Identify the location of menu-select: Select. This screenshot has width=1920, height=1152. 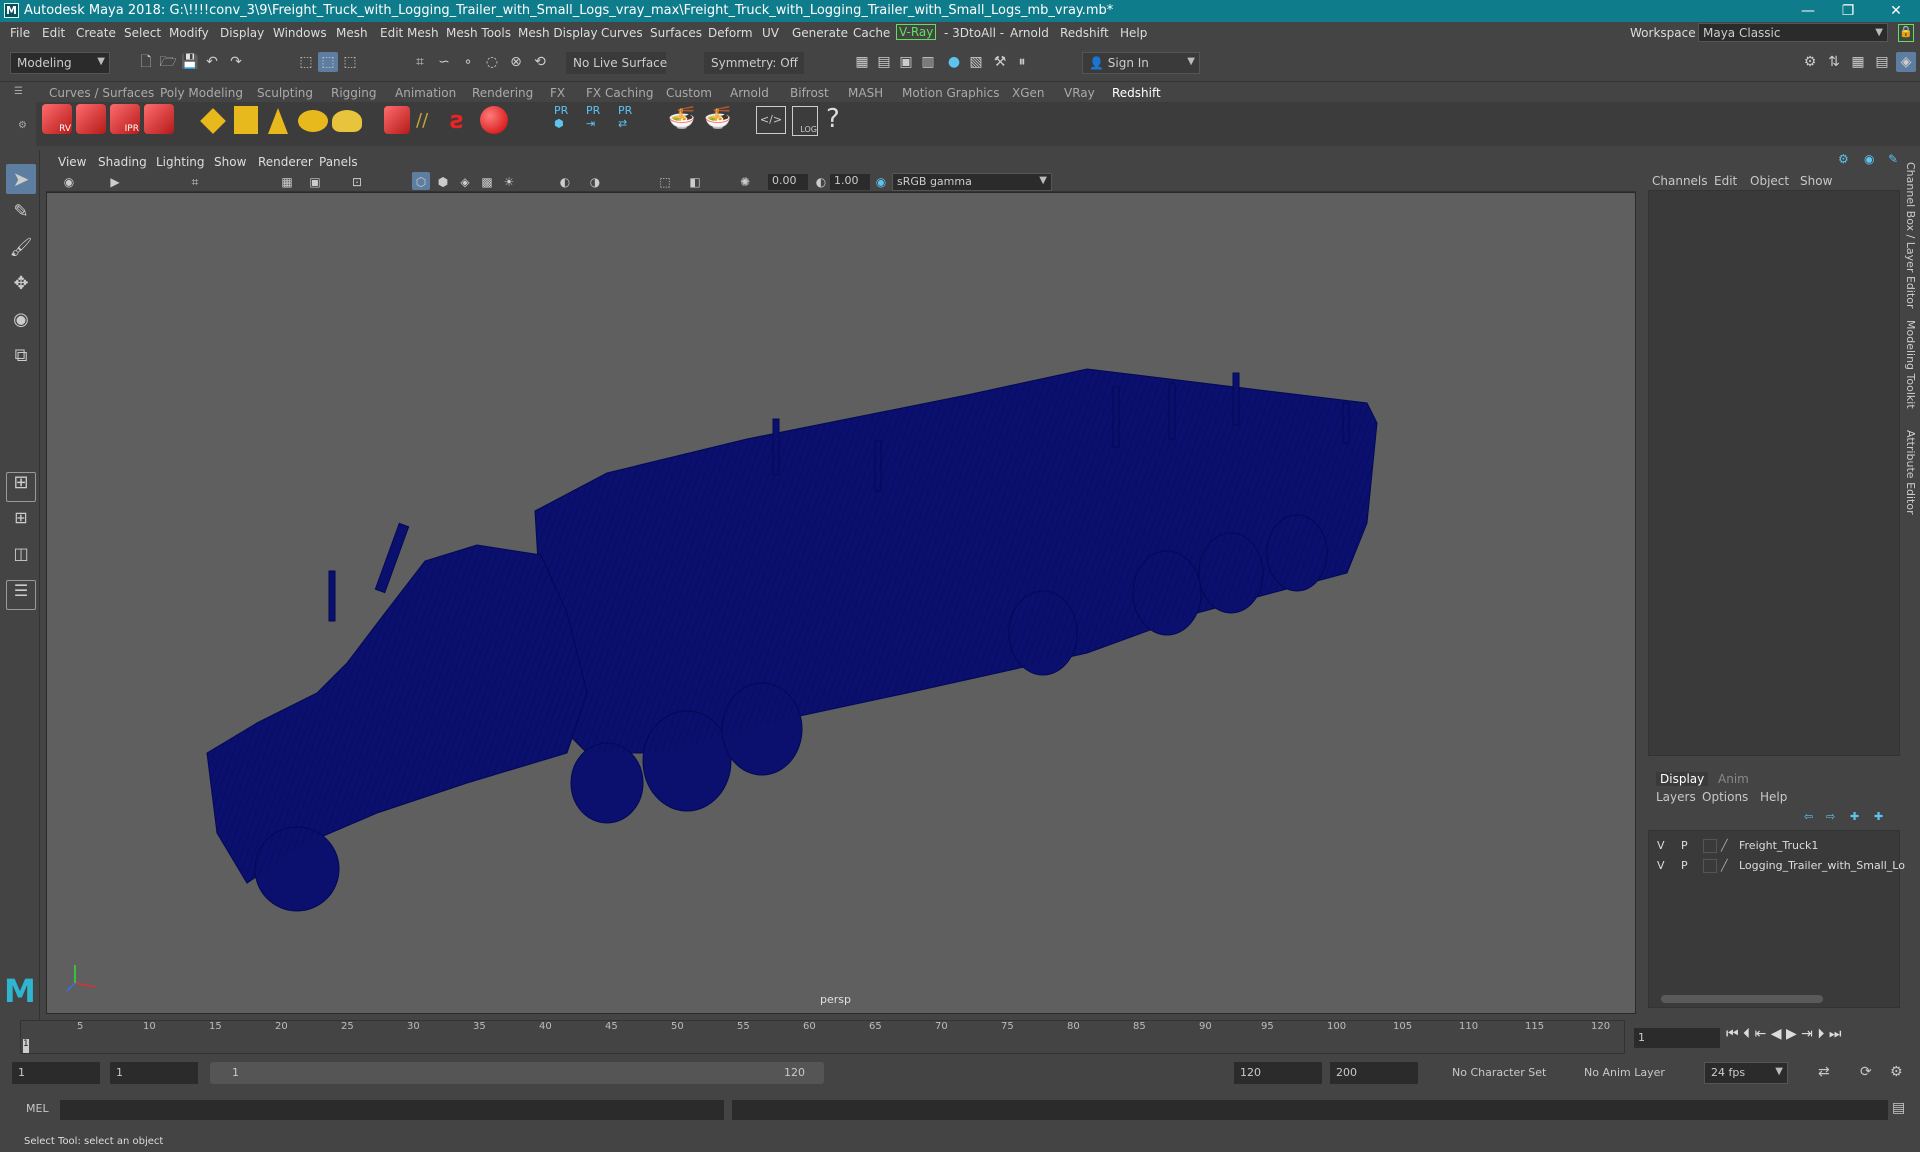
(142, 33).